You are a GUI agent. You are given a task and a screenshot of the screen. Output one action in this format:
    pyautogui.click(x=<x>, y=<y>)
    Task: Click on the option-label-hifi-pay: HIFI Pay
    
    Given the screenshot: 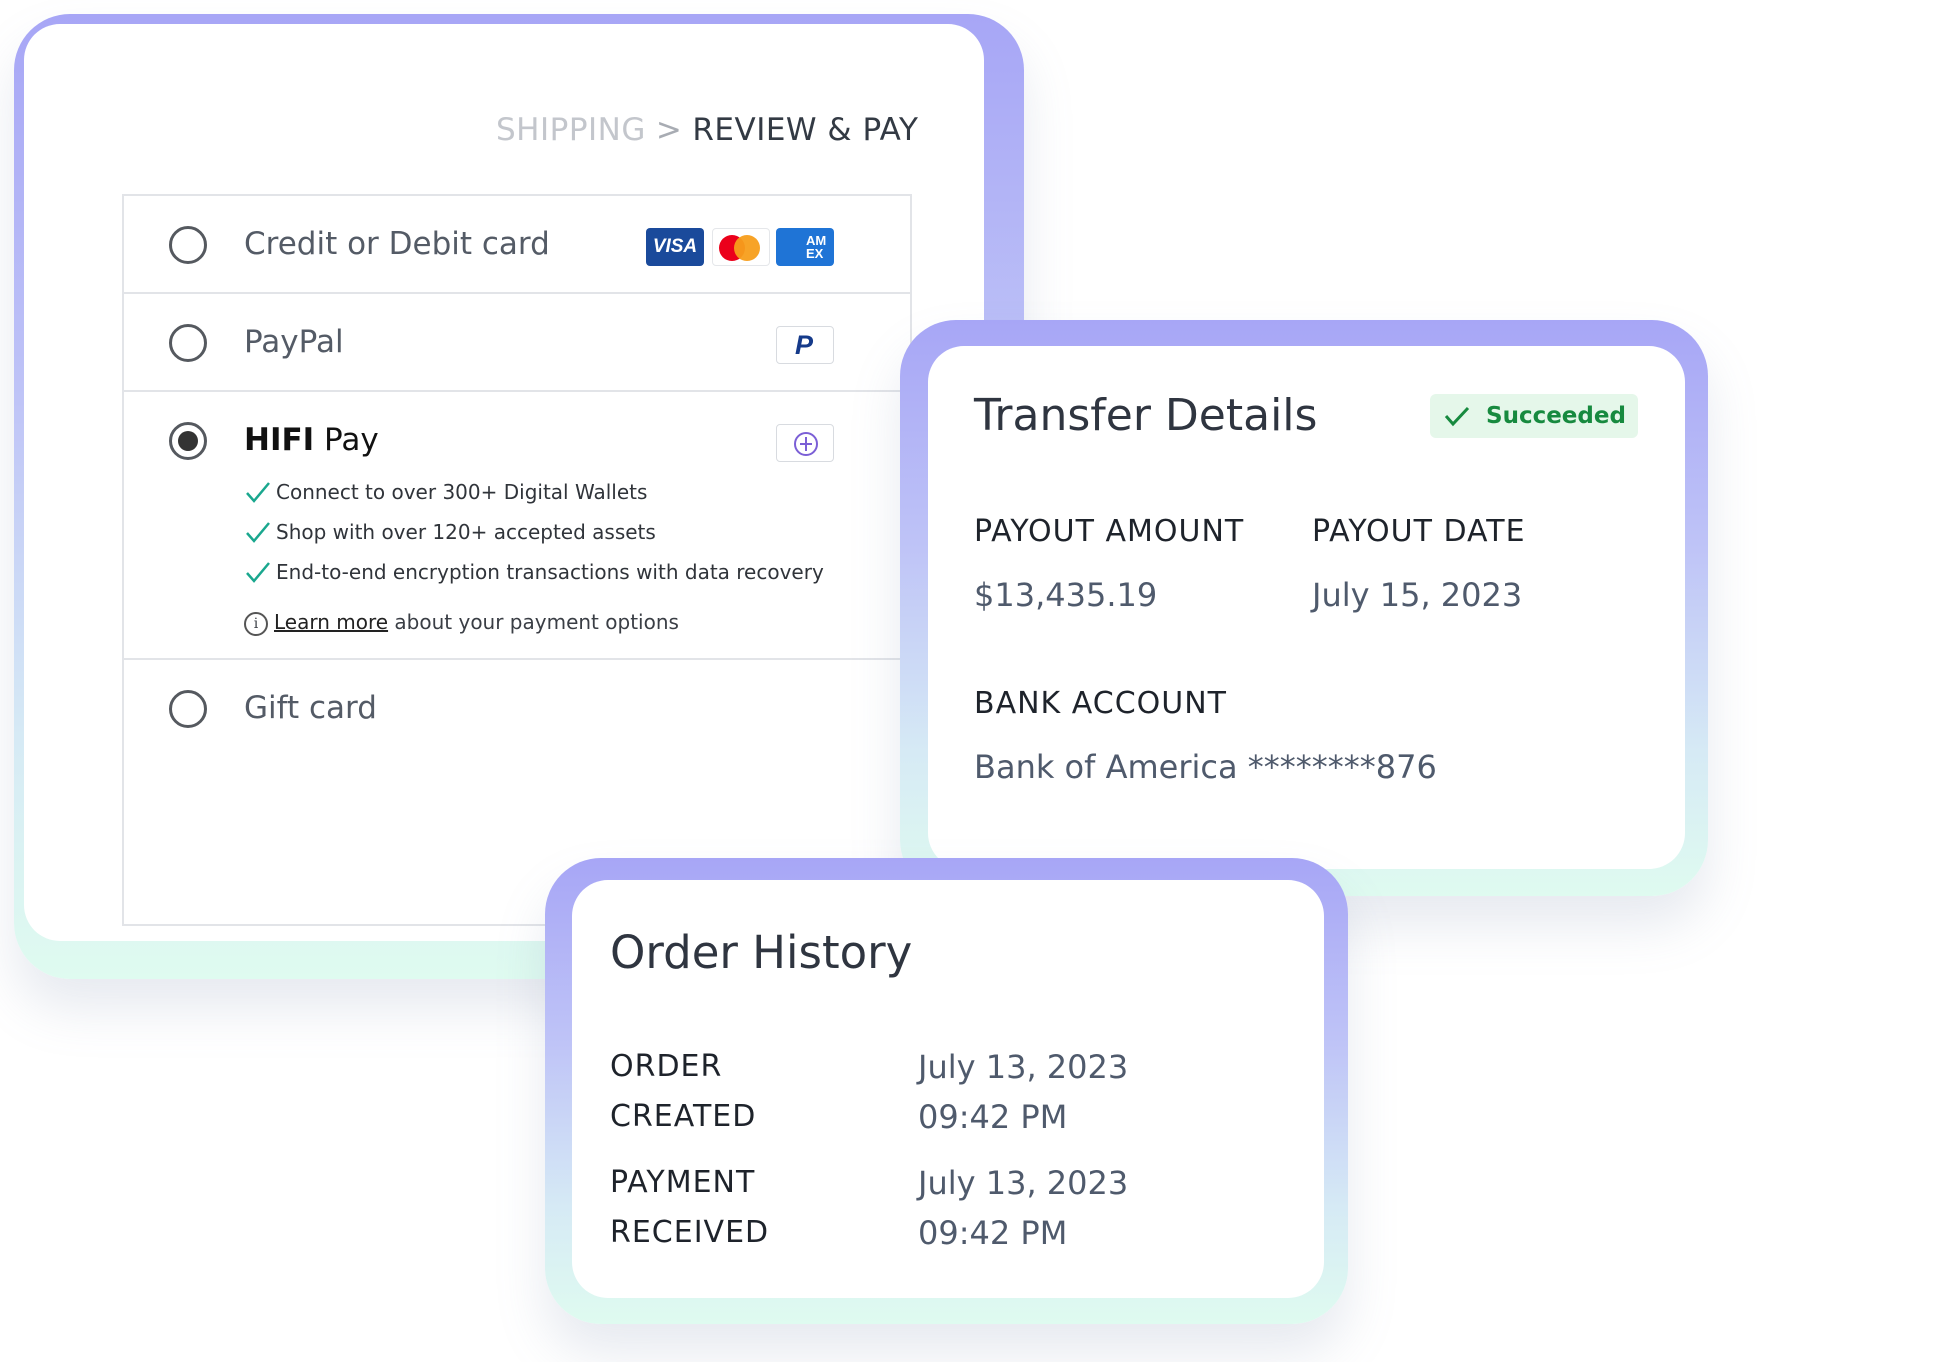 What is the action you would take?
    pyautogui.click(x=311, y=440)
    